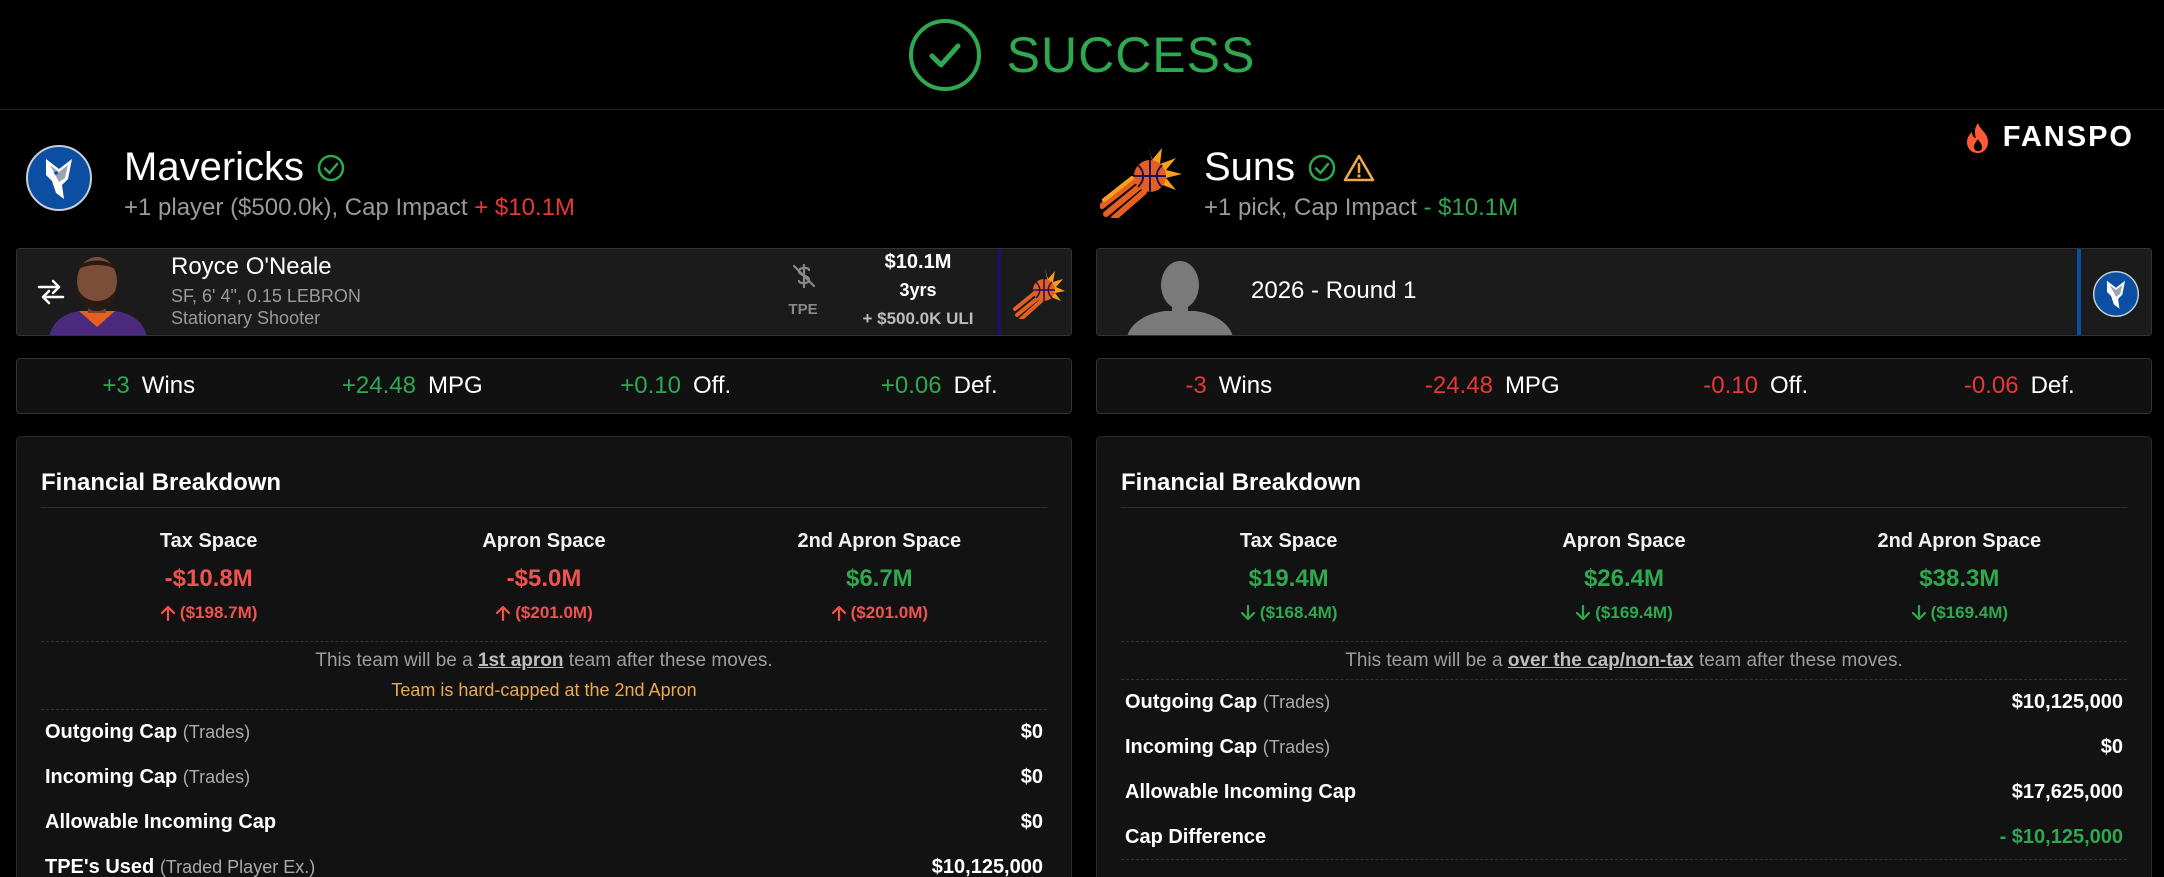 This screenshot has height=877, width=2164. Describe the element at coordinates (2067, 792) in the screenshot. I see `row-value: $17,625,000` at that location.